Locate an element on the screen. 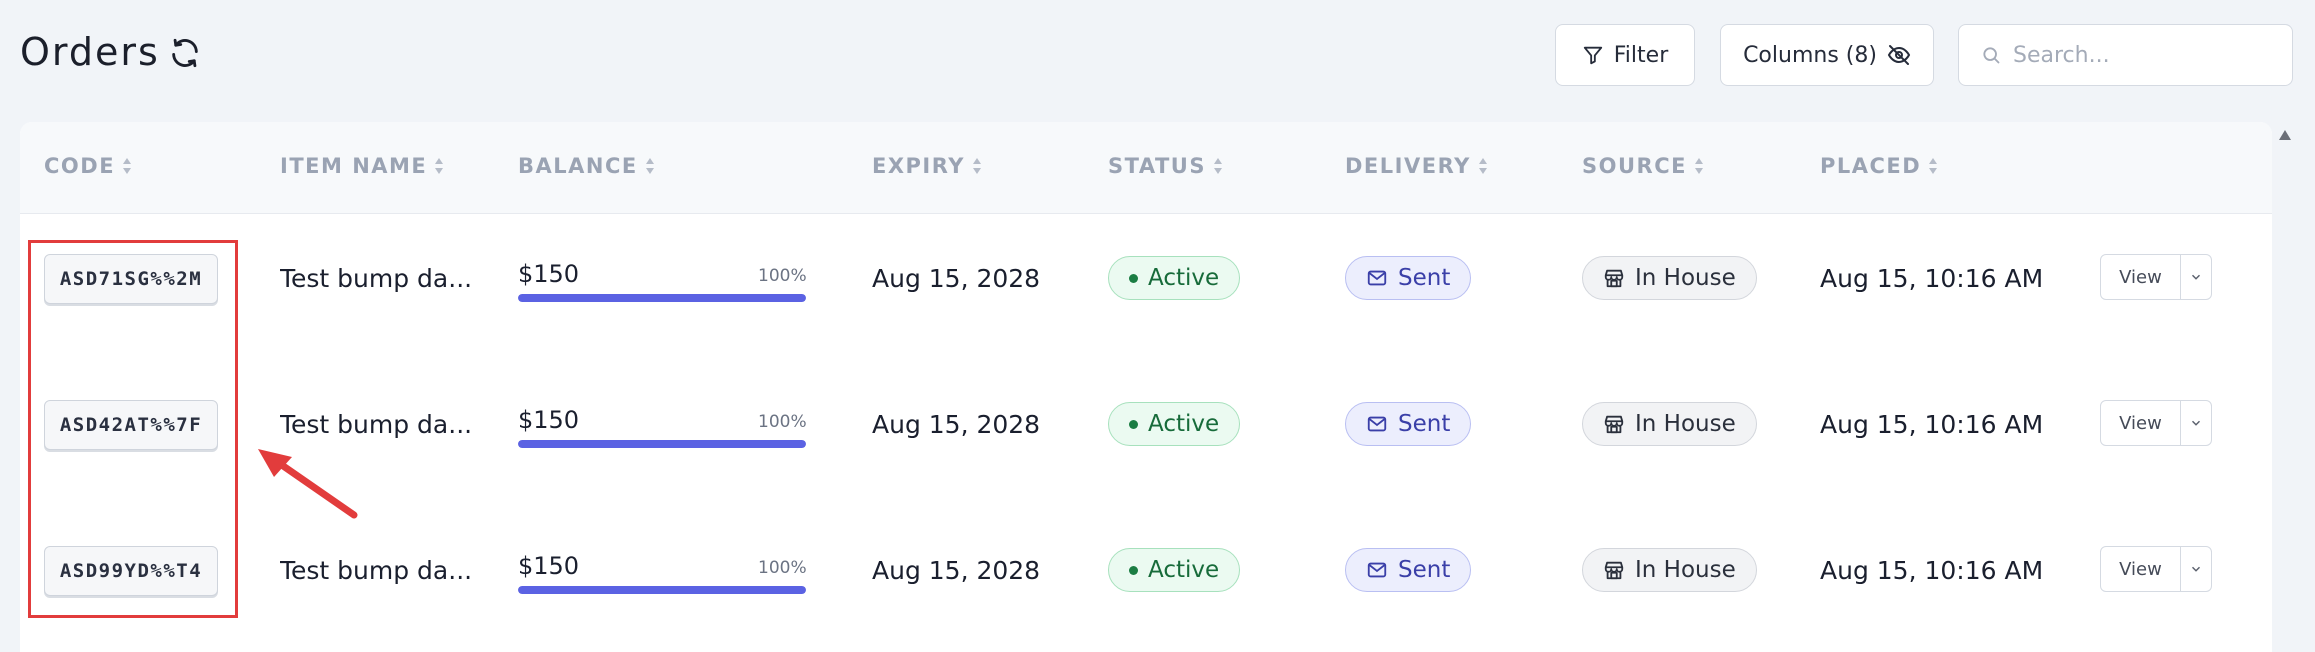 This screenshot has height=652, width=2315. column-header-label: STATUS is located at coordinates (1157, 166).